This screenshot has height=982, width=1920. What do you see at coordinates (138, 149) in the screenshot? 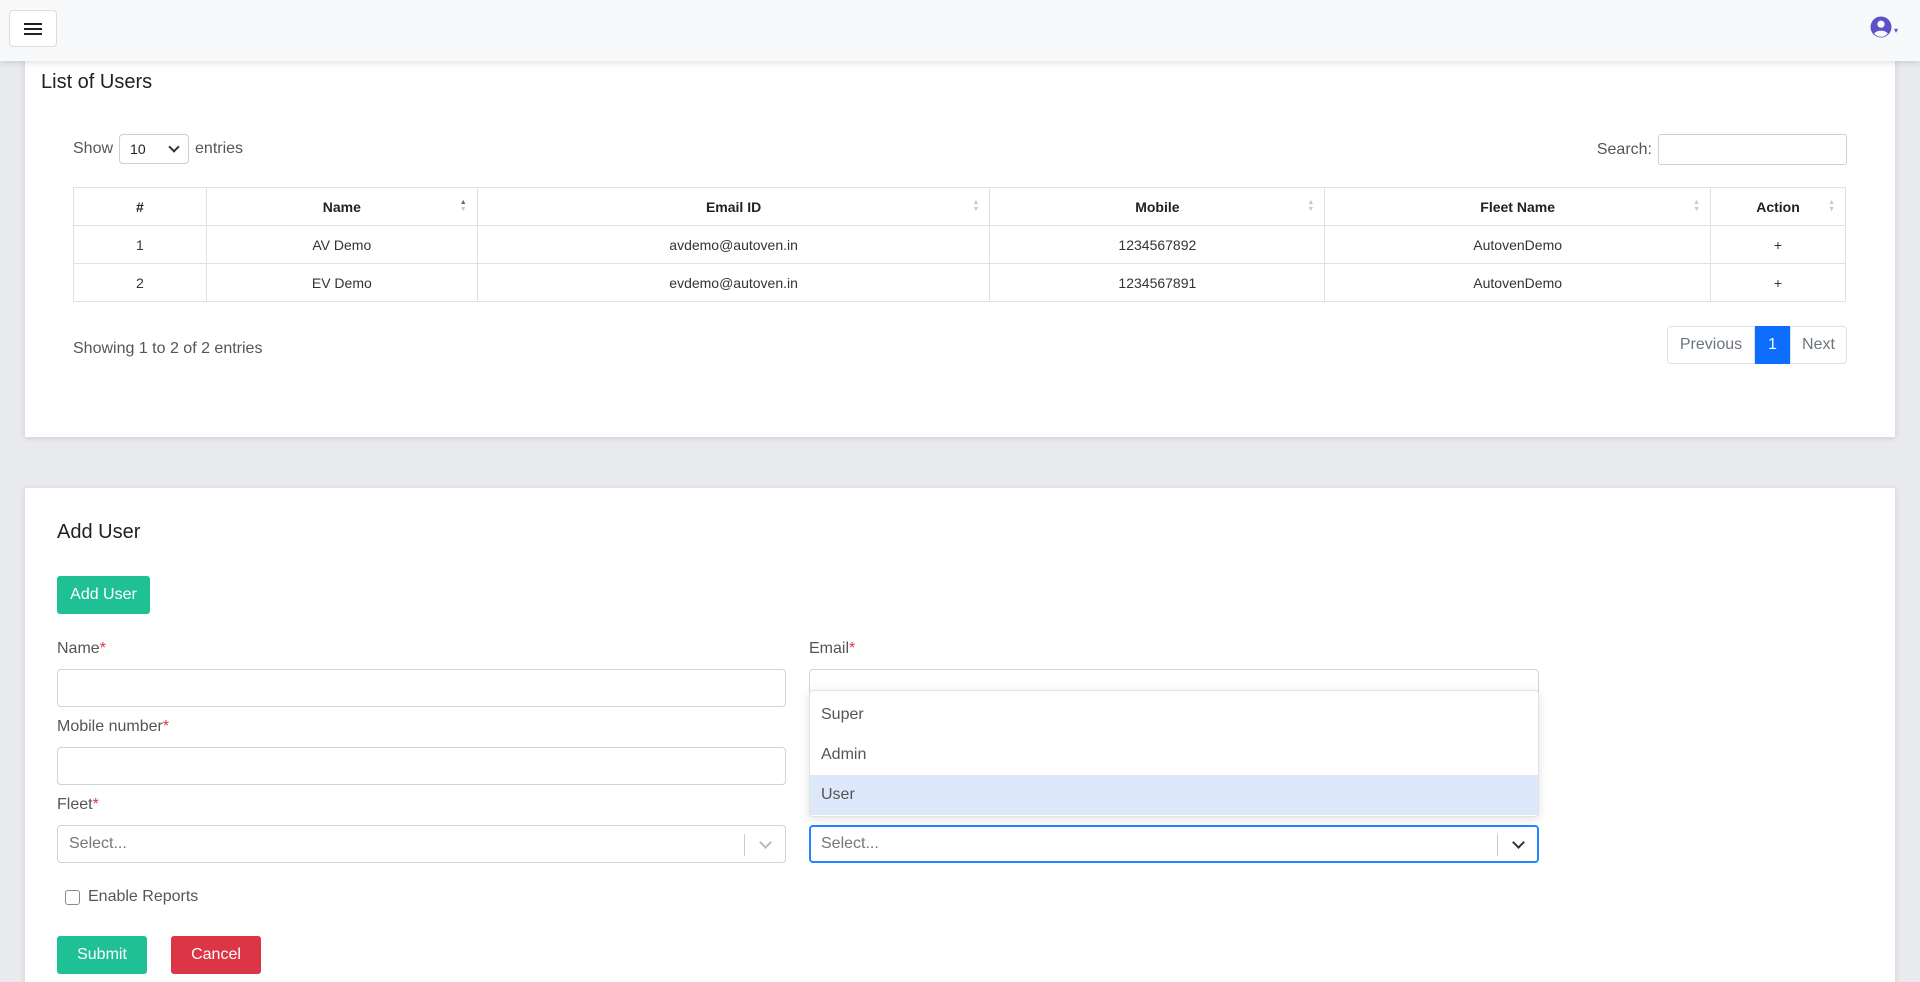
I see `page-length-value: 10` at bounding box center [138, 149].